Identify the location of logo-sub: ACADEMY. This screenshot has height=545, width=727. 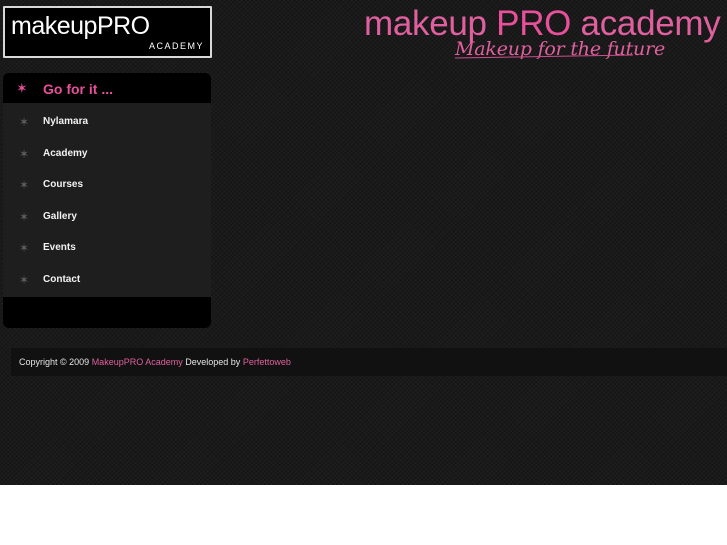
(176, 46).